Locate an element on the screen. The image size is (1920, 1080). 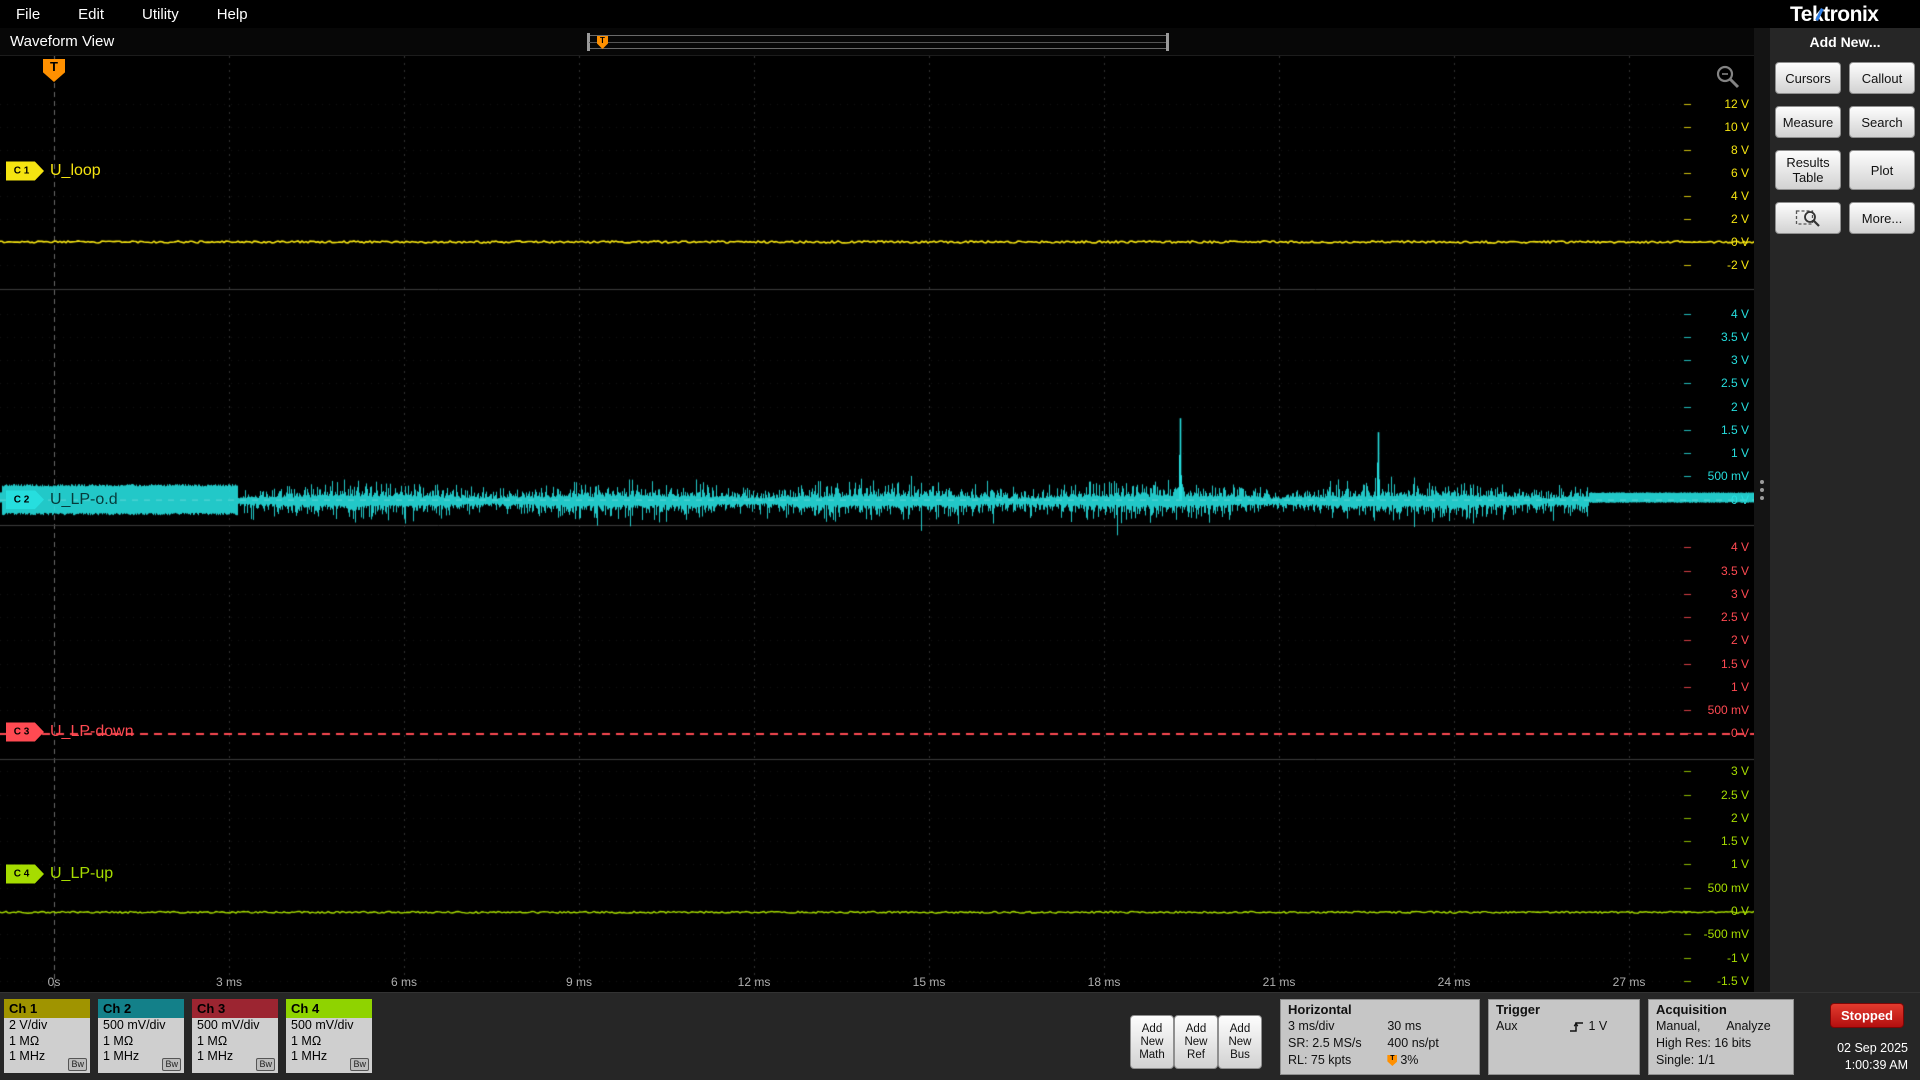
channel-label-c-2: U_LP-o.d is located at coordinates (84, 500).